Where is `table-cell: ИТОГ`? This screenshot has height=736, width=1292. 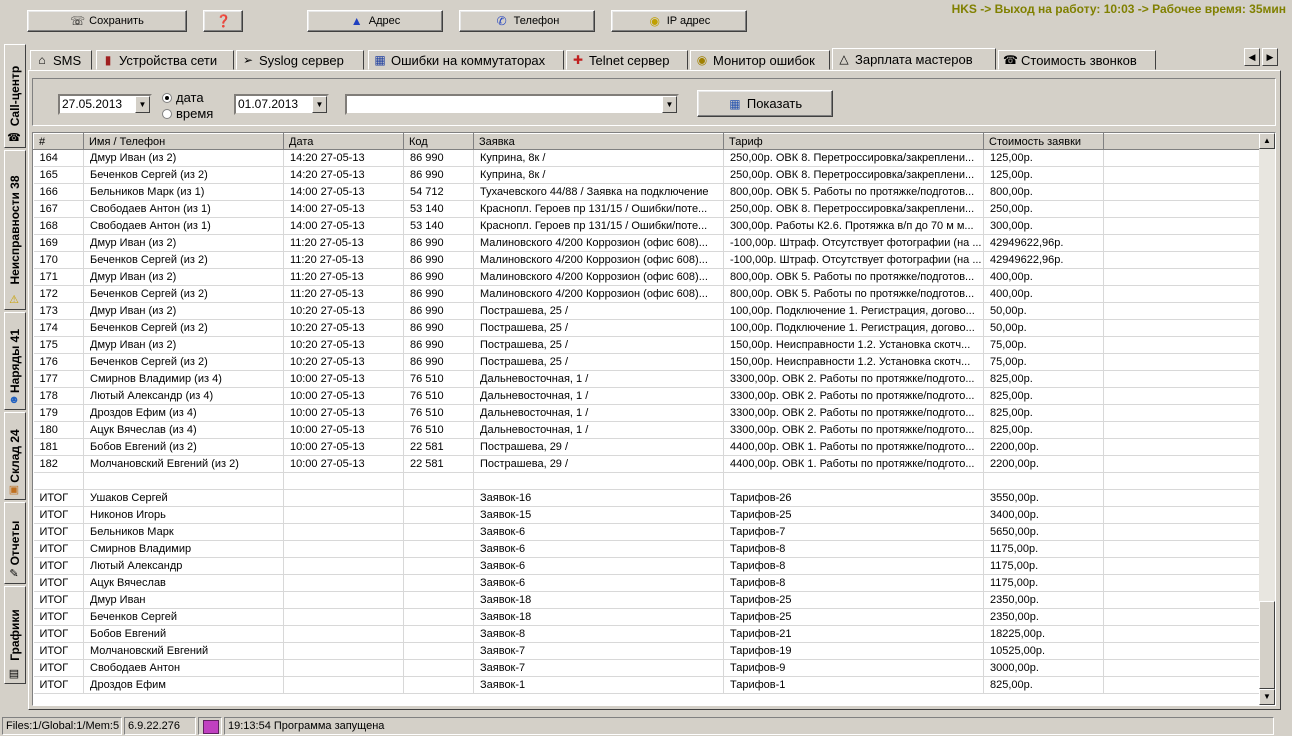
table-cell: ИТОГ is located at coordinates (58, 566).